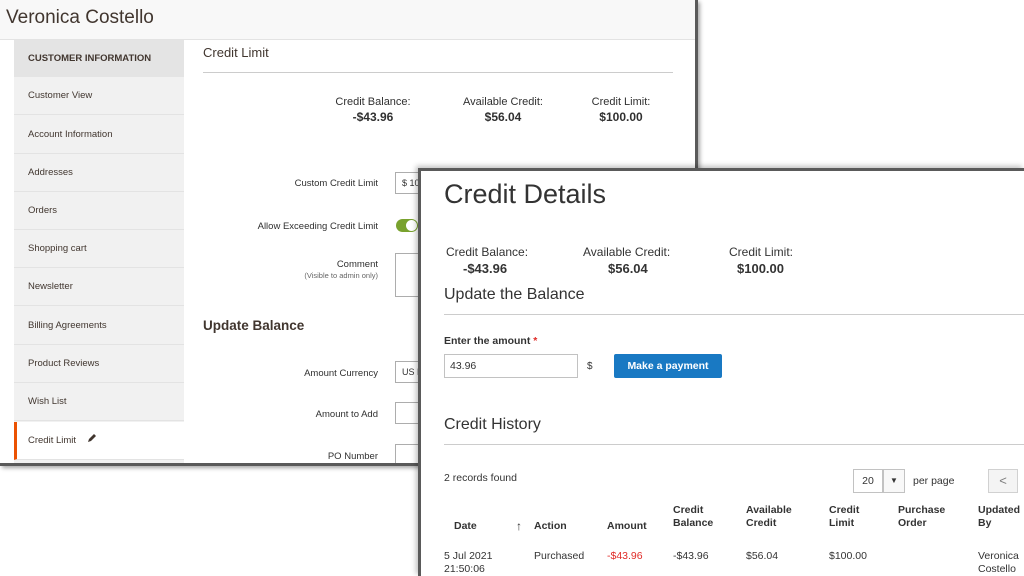  I want to click on amount-label: Enter the amount *, so click(490, 341).